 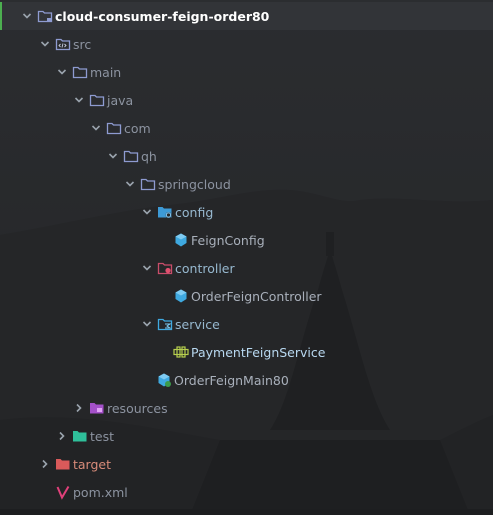 I want to click on horizontal-scrollbar-area, so click(x=246, y=512).